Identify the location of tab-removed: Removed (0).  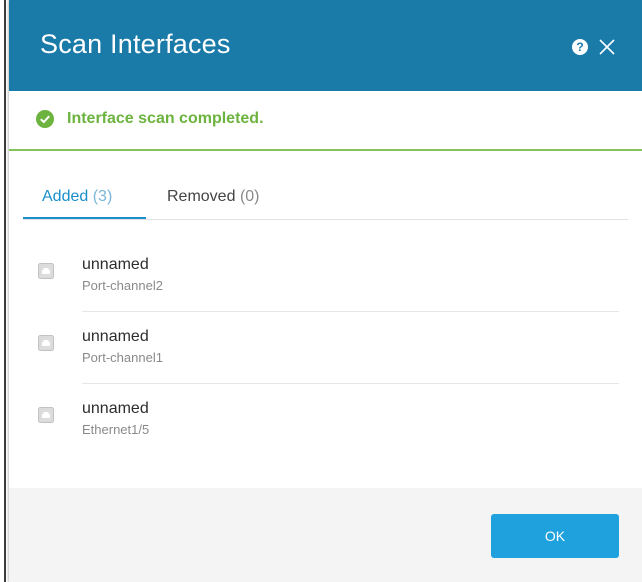
(213, 197).